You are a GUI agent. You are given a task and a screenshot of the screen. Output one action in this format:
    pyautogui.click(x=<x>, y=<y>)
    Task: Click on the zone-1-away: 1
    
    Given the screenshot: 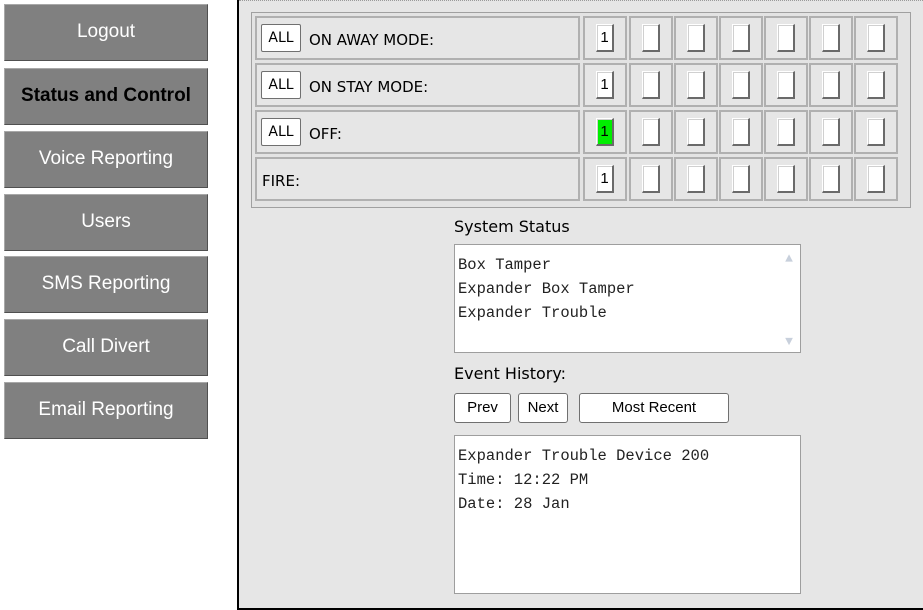 What is the action you would take?
    pyautogui.click(x=605, y=38)
    